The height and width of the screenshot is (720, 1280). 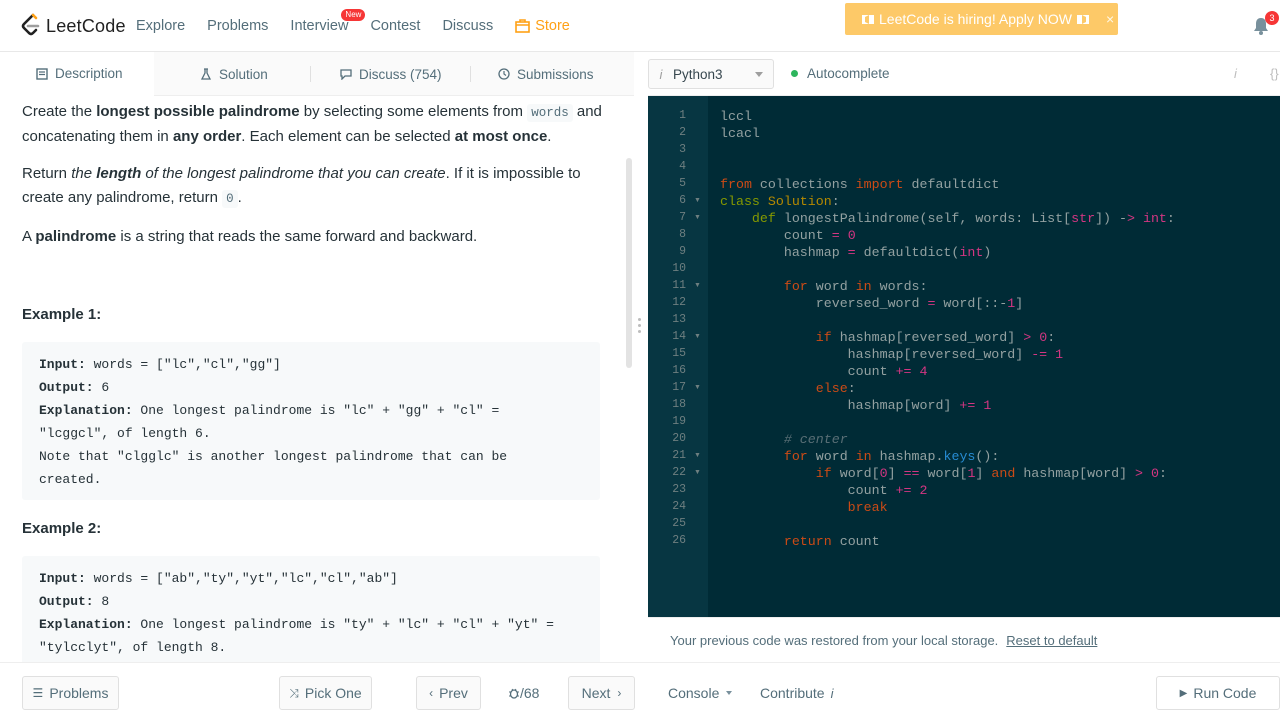 I want to click on line-number: 6, so click(x=682, y=200).